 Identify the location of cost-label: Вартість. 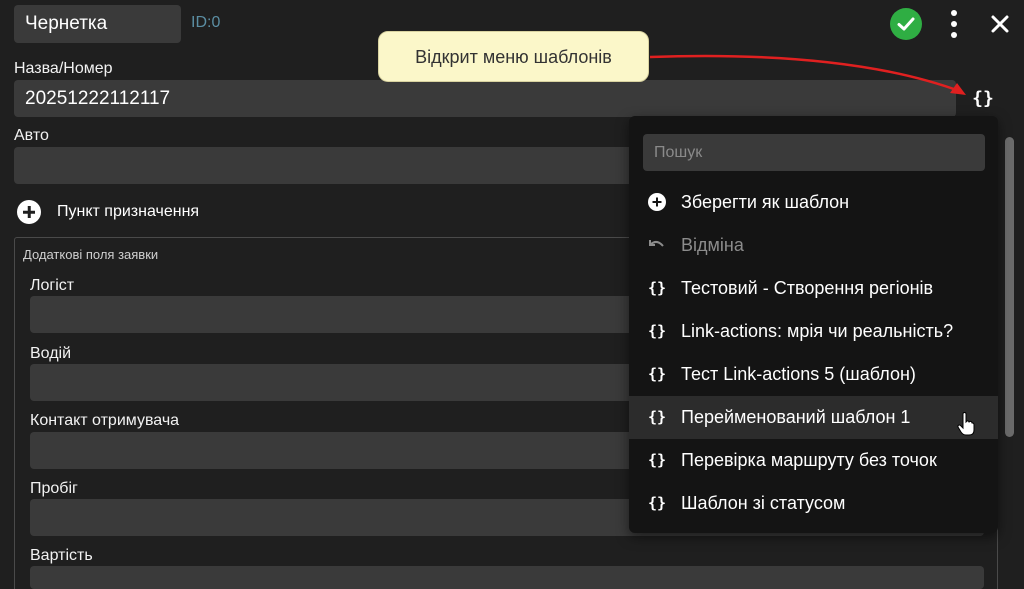
(61, 555).